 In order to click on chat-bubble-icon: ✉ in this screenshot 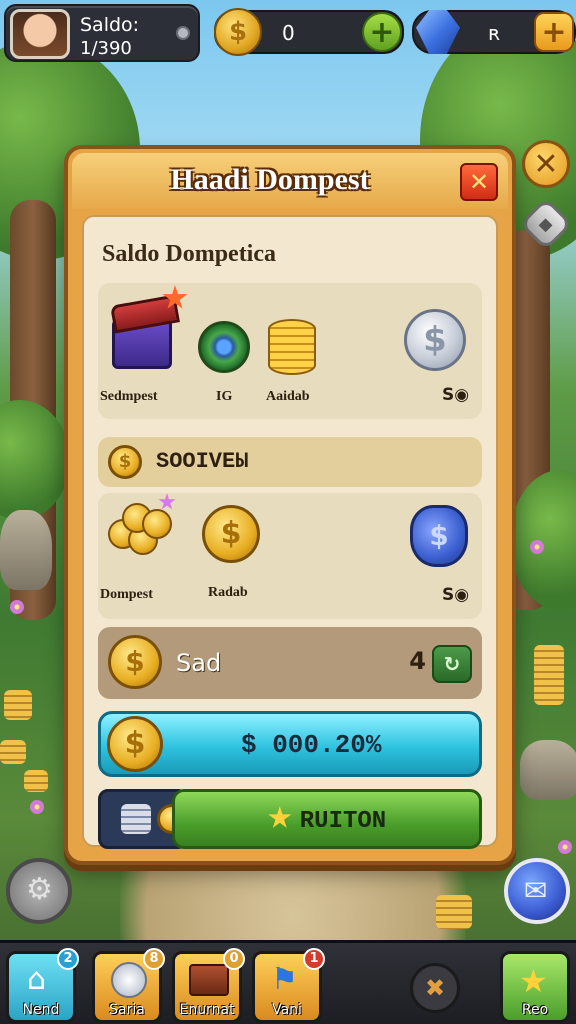, I will do `click(536, 890)`.